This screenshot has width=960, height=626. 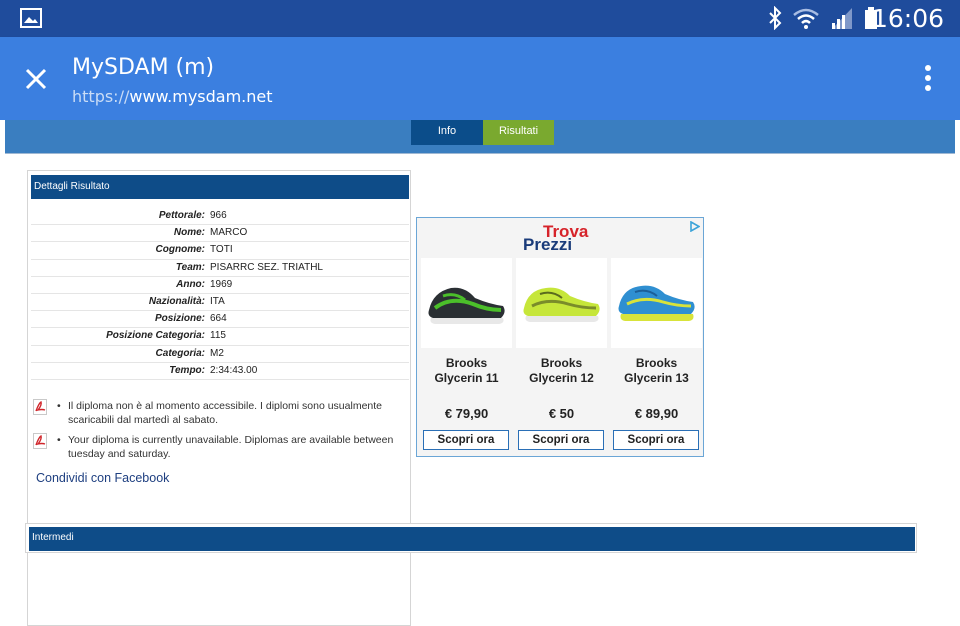 What do you see at coordinates (480, 78) in the screenshot?
I see `custom-tab-toolbar: MySDAM (m) https://www.mysdam.net` at bounding box center [480, 78].